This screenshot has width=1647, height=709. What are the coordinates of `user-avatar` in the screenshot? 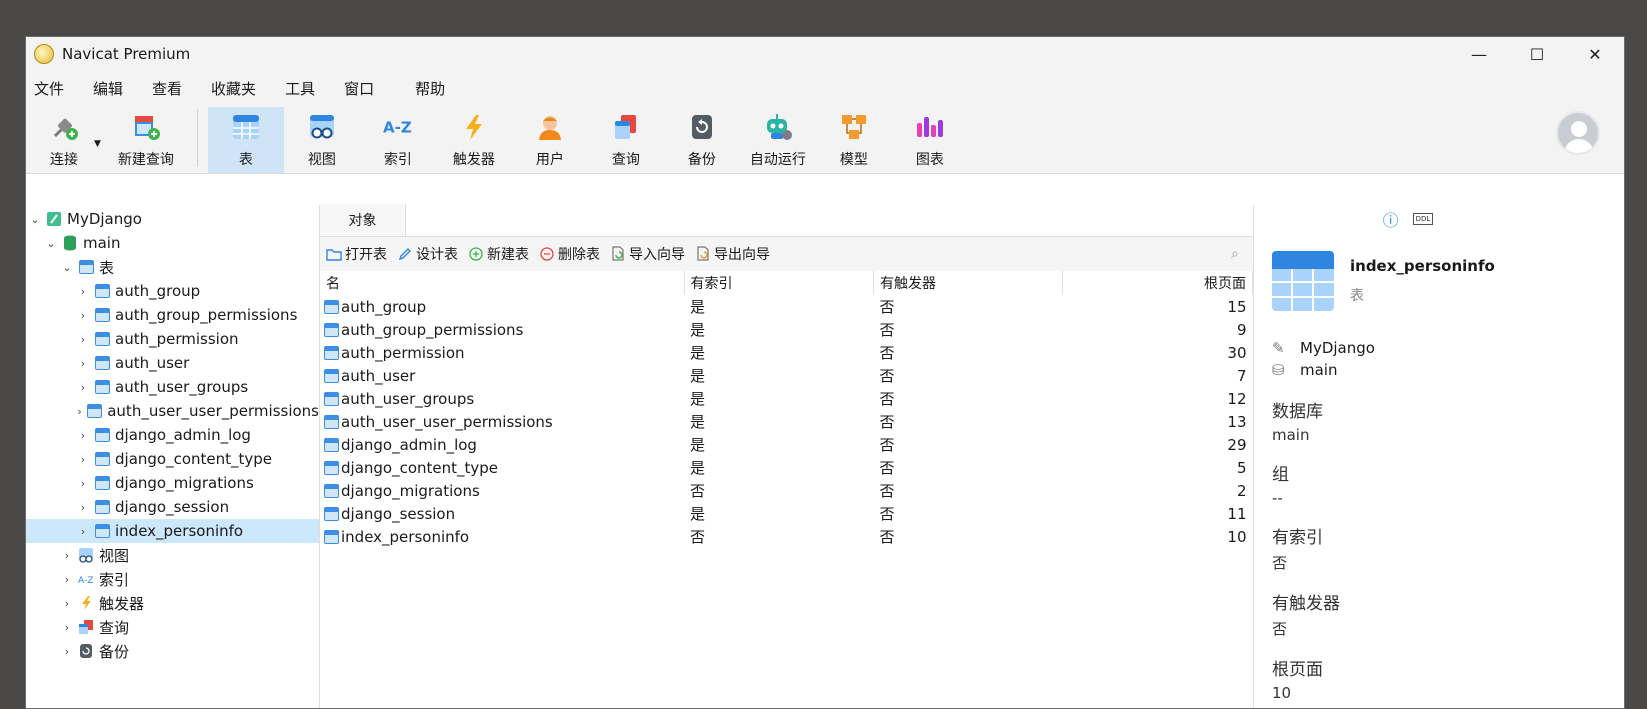 It's located at (1578, 133).